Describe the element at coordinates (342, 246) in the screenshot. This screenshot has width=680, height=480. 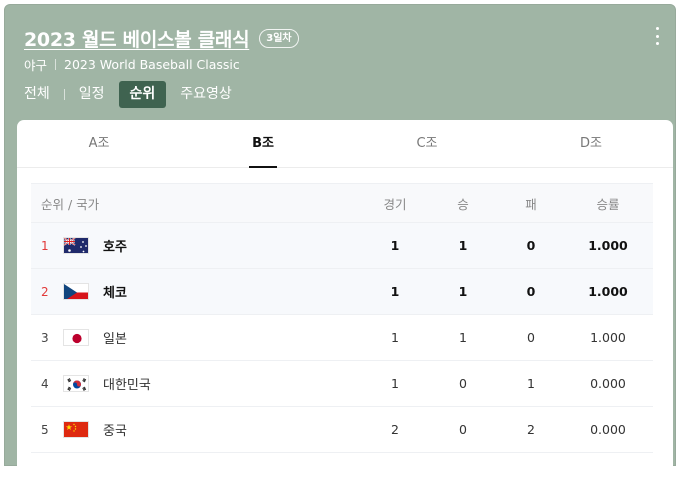
I see `table-row: 1 호주 1 1 0 1.000` at that location.